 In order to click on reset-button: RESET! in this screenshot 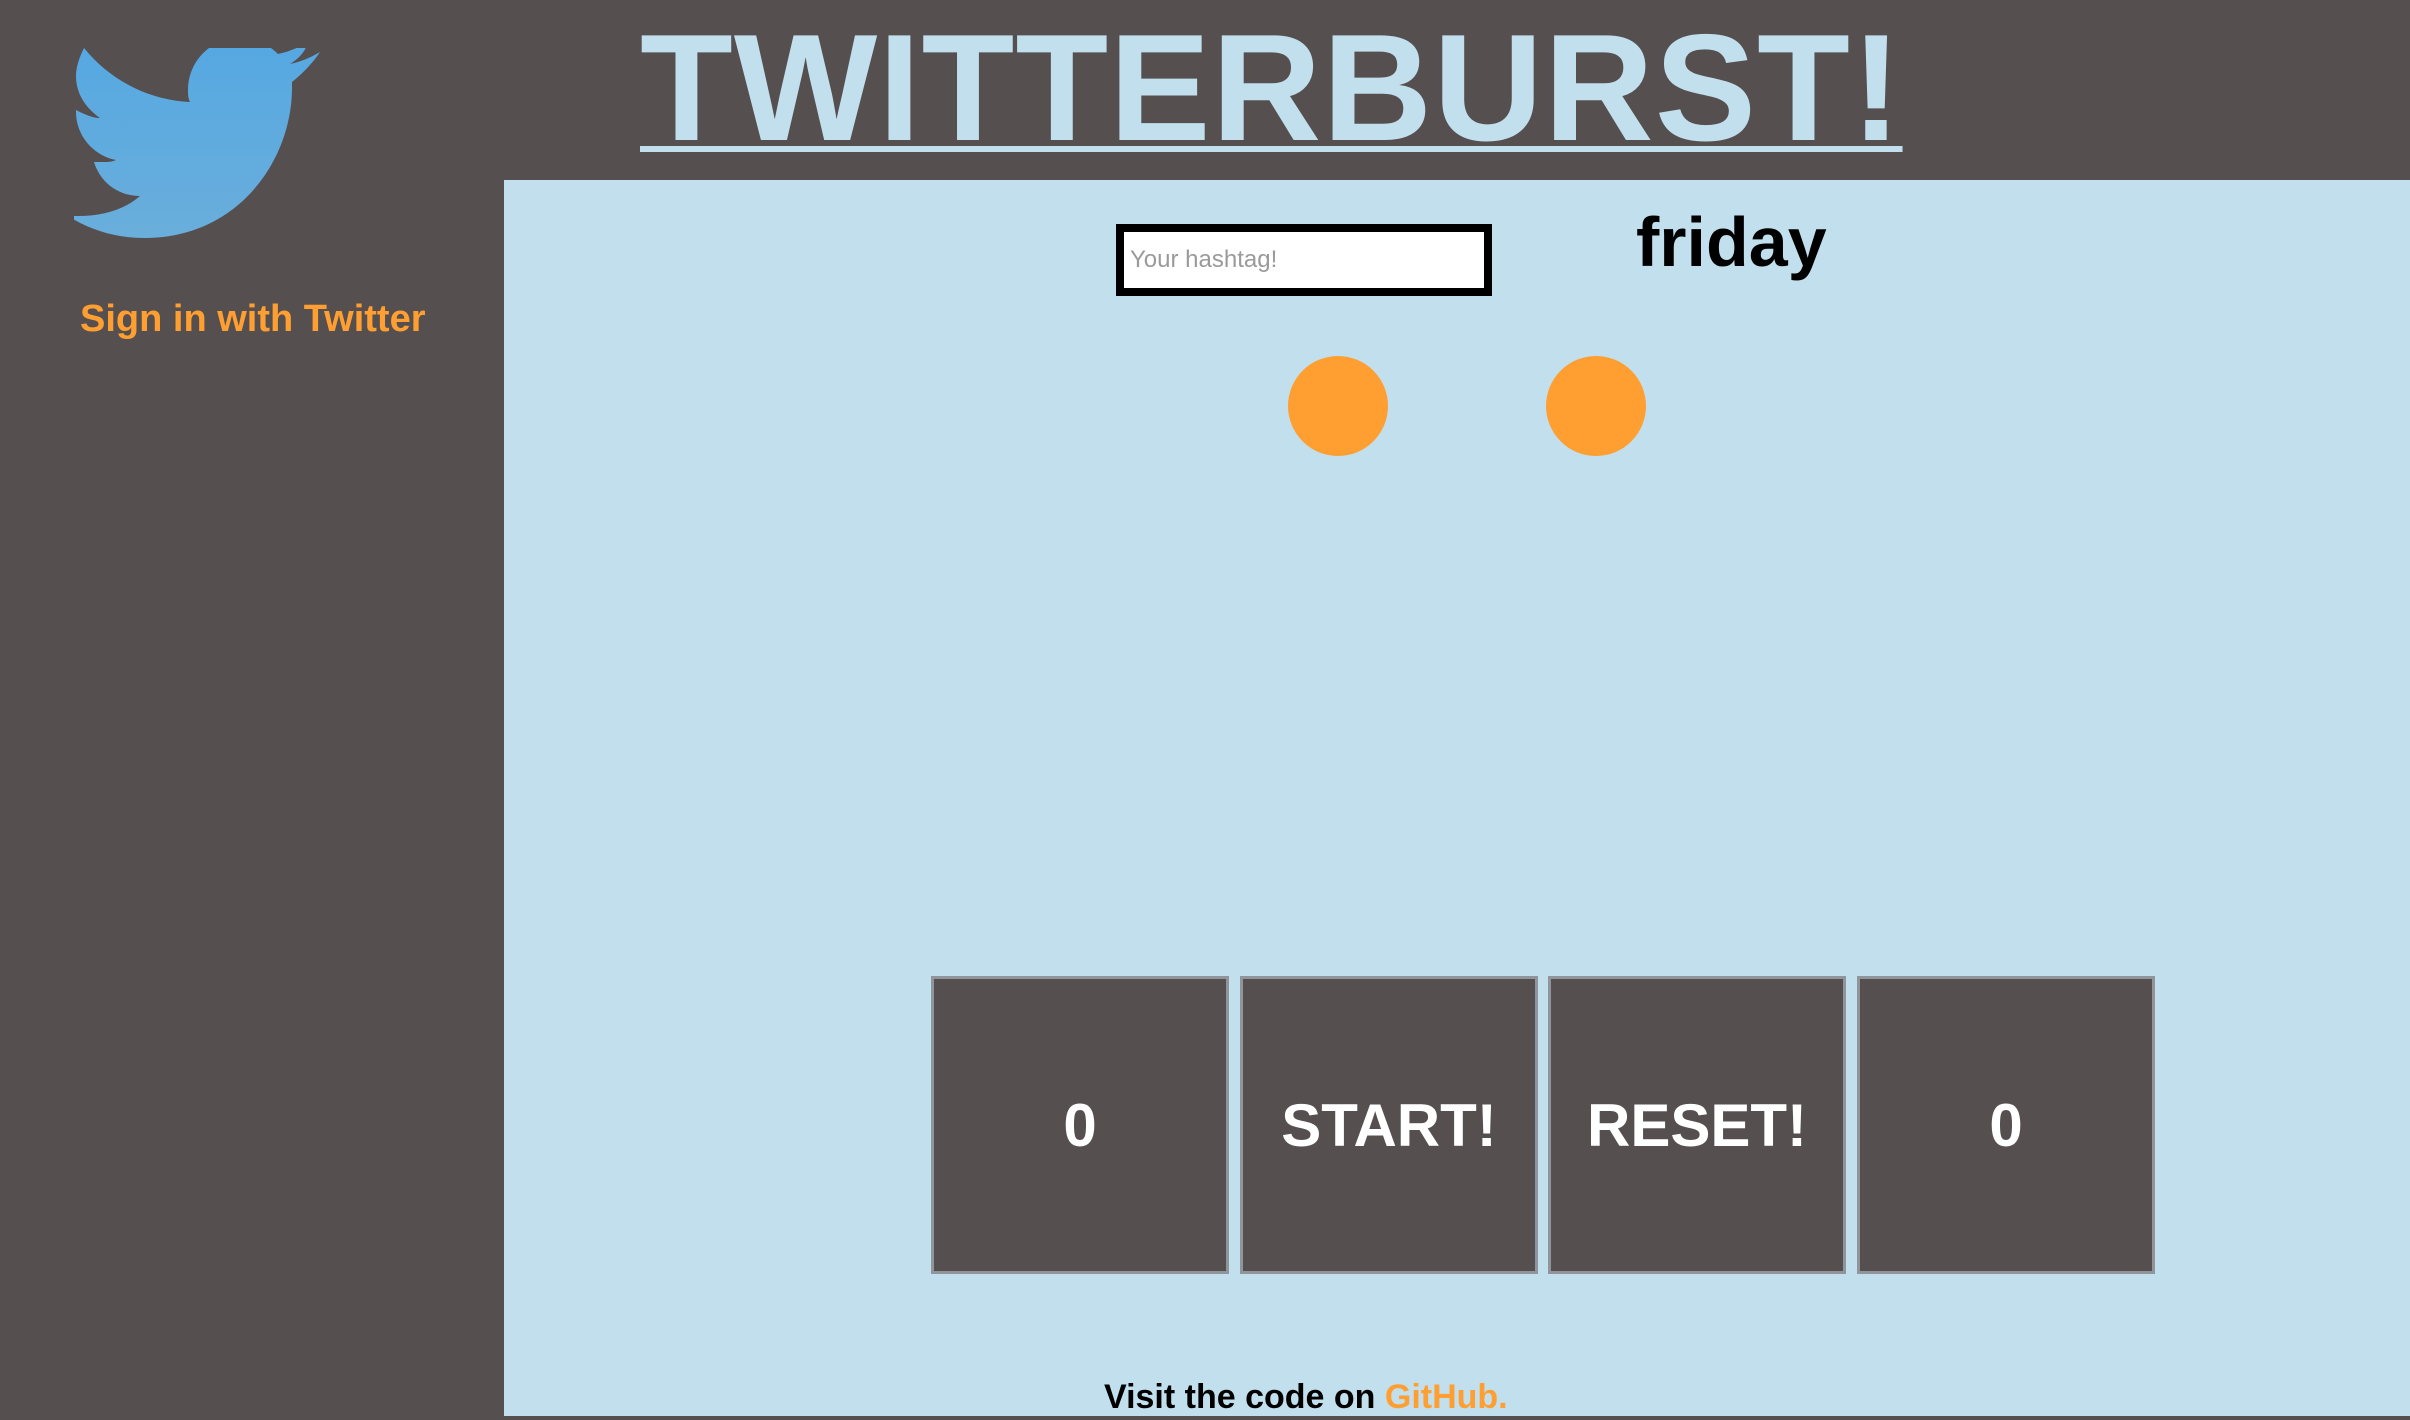, I will do `click(1697, 1125)`.